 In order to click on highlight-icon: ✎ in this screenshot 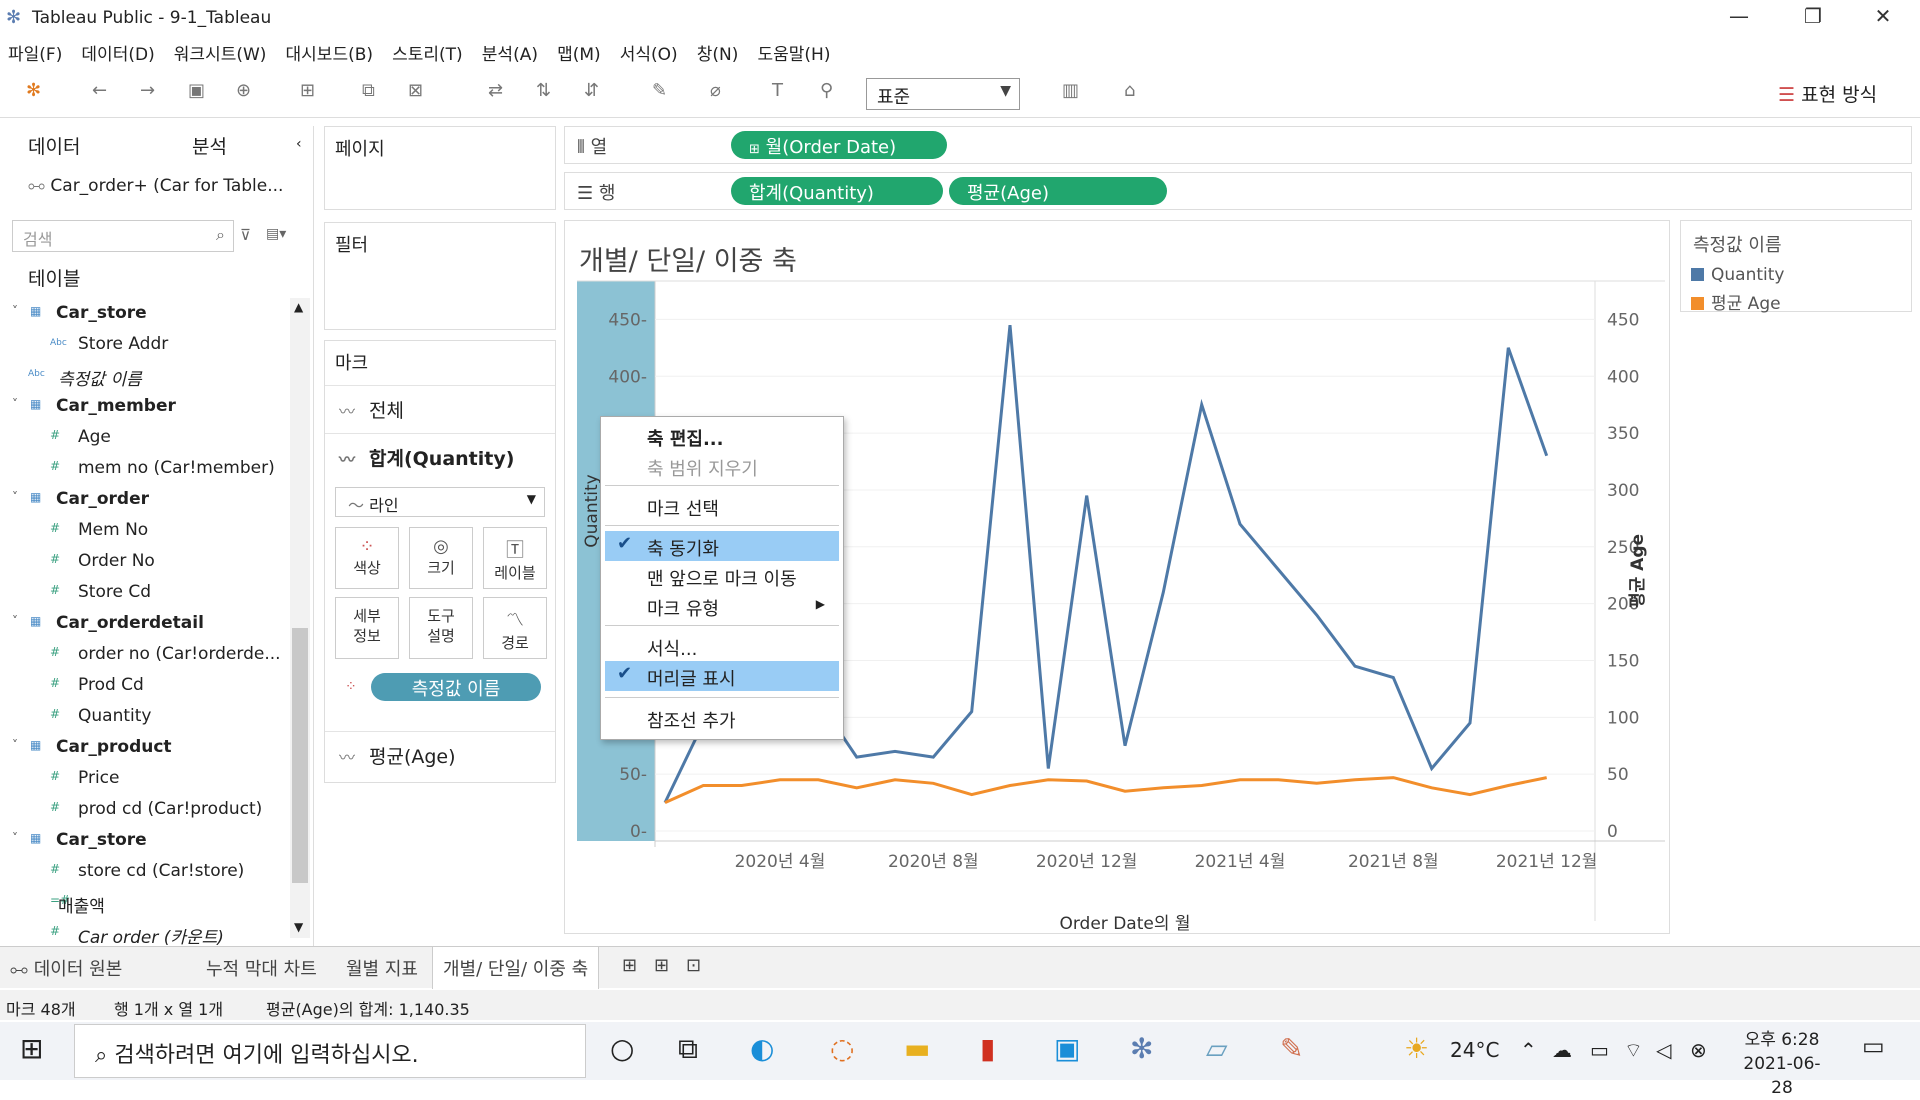, I will do `click(659, 90)`.